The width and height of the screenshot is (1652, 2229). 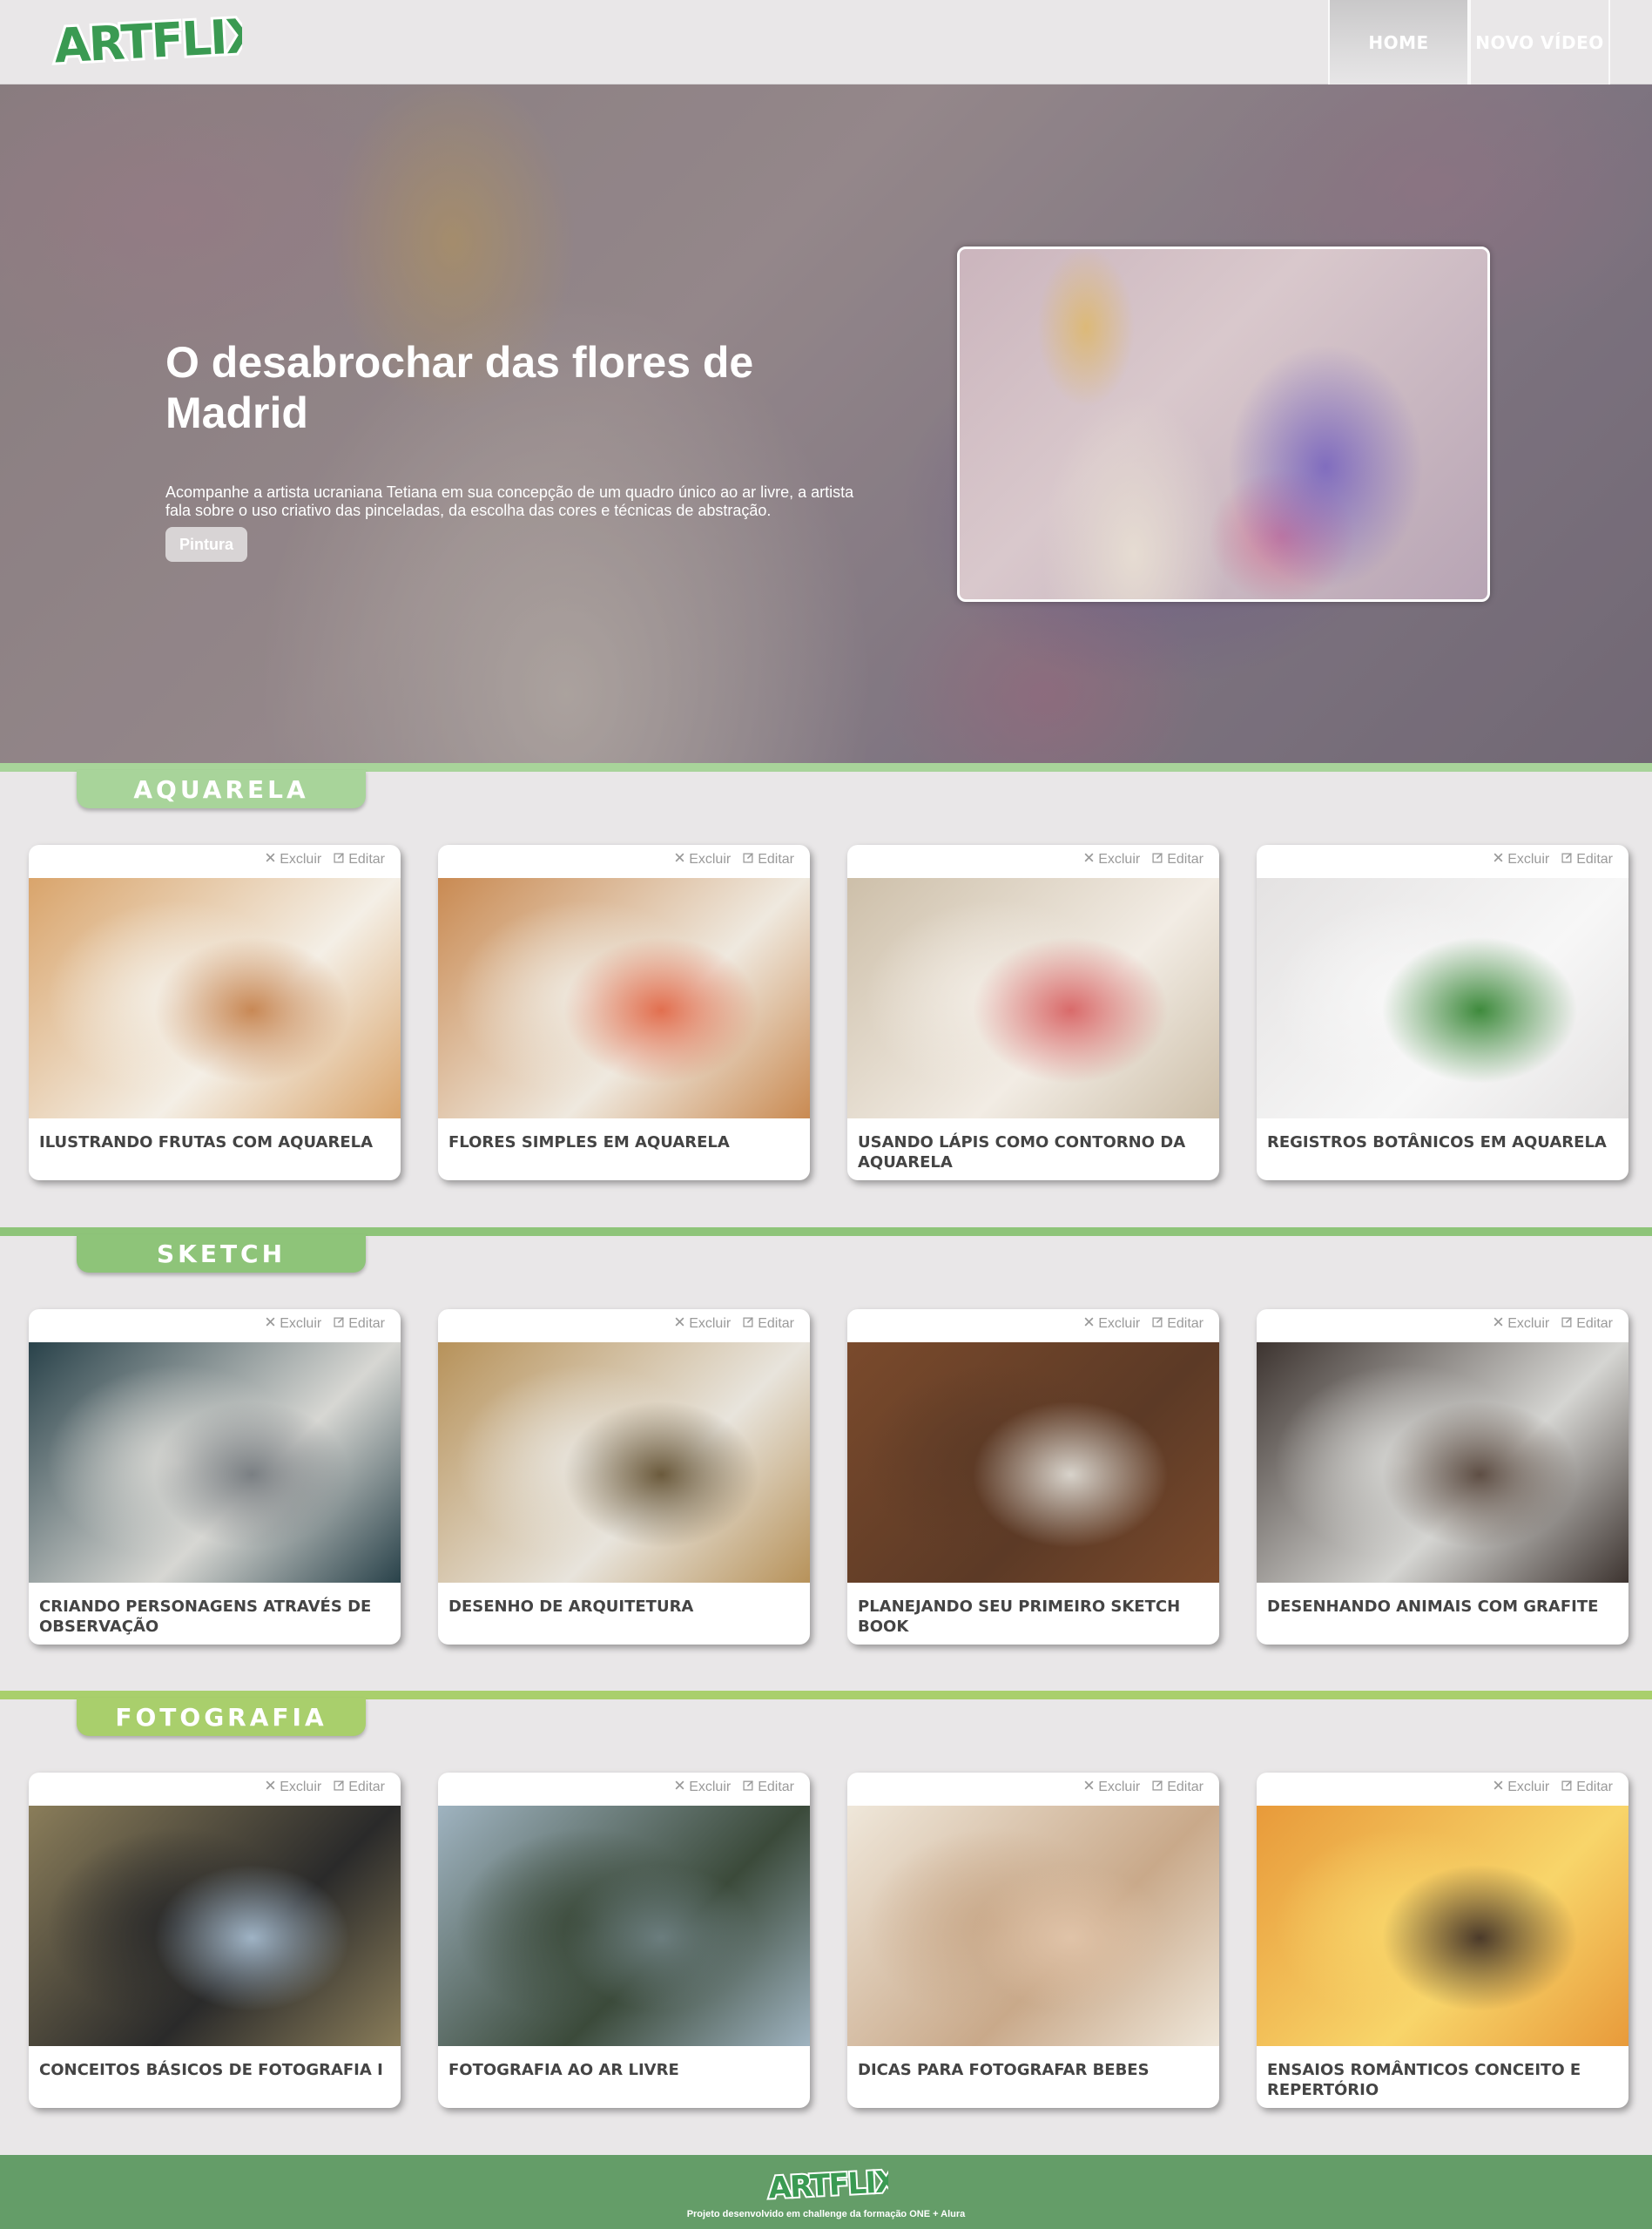 What do you see at coordinates (1441, 1142) in the screenshot?
I see `video-title: REGISTROS BOTÂNICOS EM AQUARELA` at bounding box center [1441, 1142].